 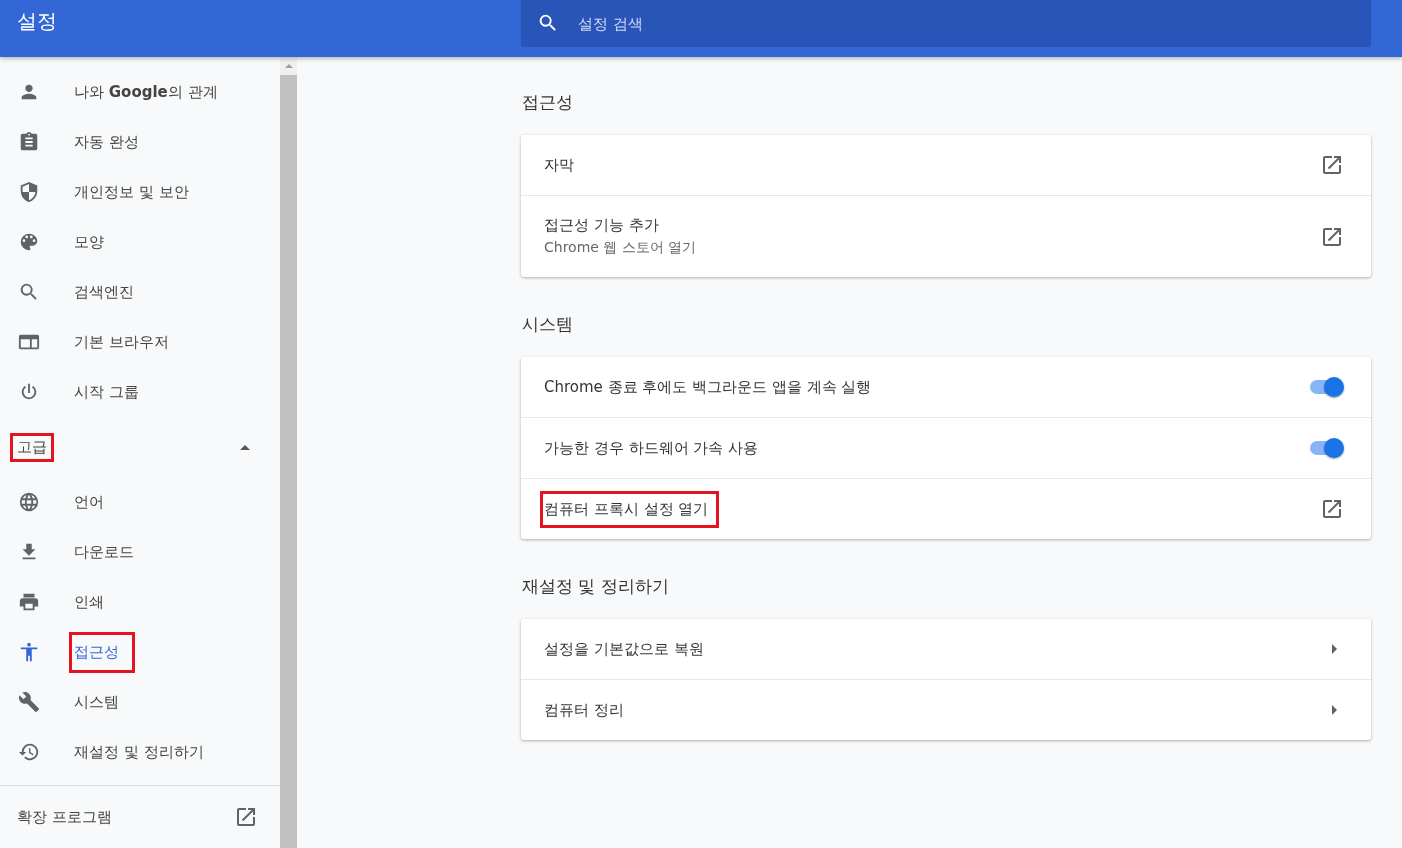 What do you see at coordinates (946, 649) in the screenshot?
I see `settings-row: 설정을 기본값으로 복원` at bounding box center [946, 649].